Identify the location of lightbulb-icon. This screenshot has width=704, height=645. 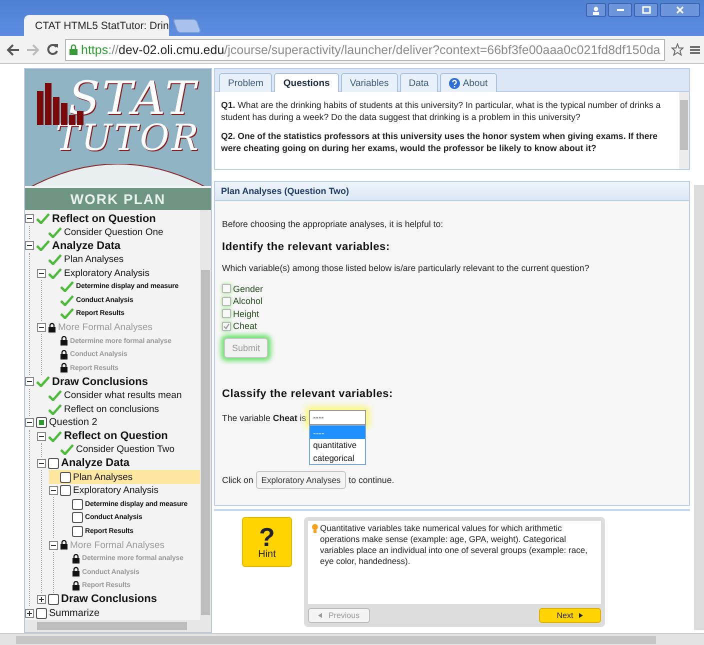
(315, 528).